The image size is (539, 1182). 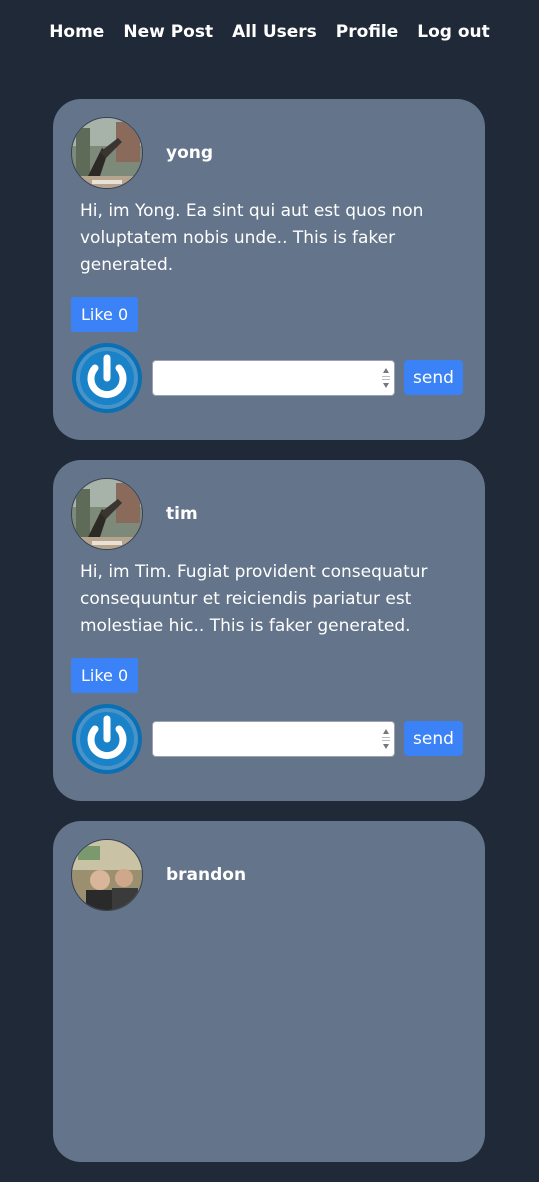 I want to click on nav-all-users: All Users, so click(x=274, y=32).